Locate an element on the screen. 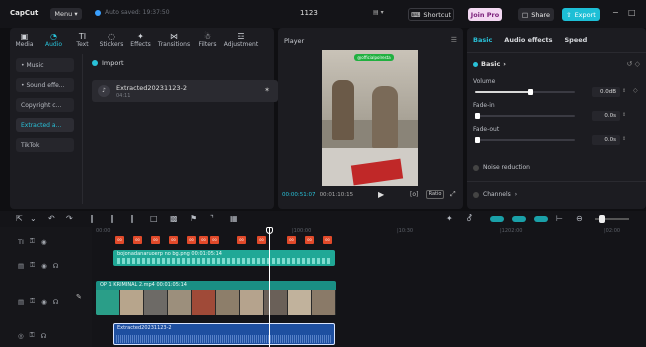  sidebar-item-tiktok: TikTok is located at coordinates (45, 145).